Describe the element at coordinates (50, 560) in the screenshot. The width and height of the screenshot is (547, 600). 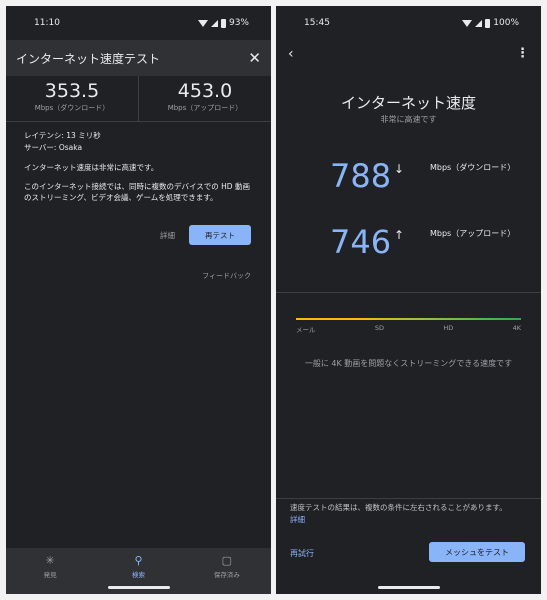
I see `discover-icon: ✳` at that location.